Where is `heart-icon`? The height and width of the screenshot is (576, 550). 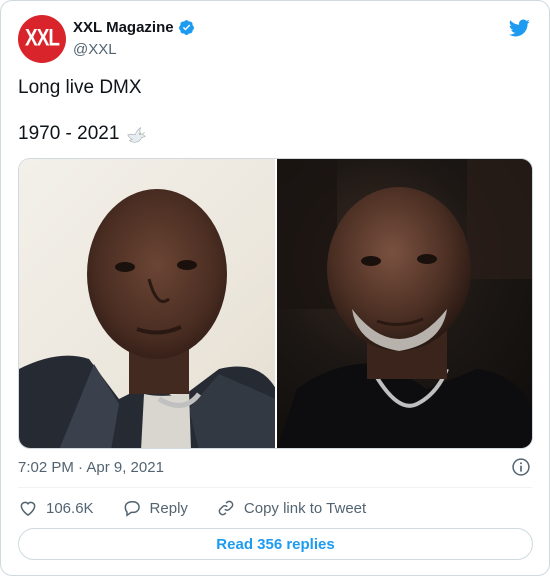 heart-icon is located at coordinates (28, 508).